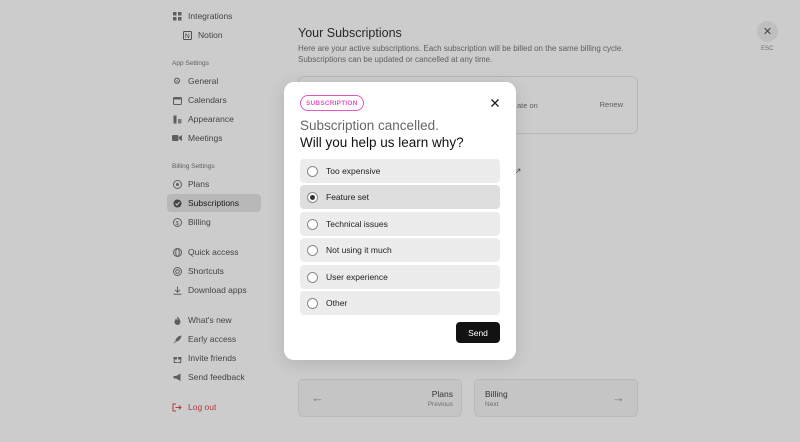 This screenshot has width=800, height=442. Describe the element at coordinates (312, 197) in the screenshot. I see `radio-checked-icon` at that location.